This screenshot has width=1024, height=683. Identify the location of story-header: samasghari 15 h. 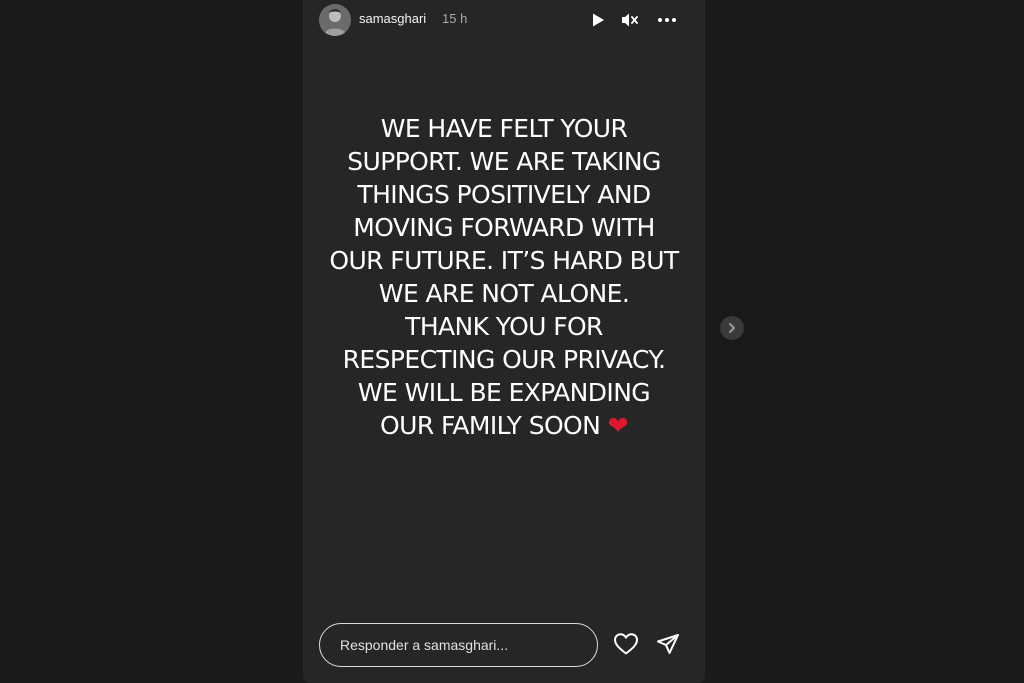
(504, 20).